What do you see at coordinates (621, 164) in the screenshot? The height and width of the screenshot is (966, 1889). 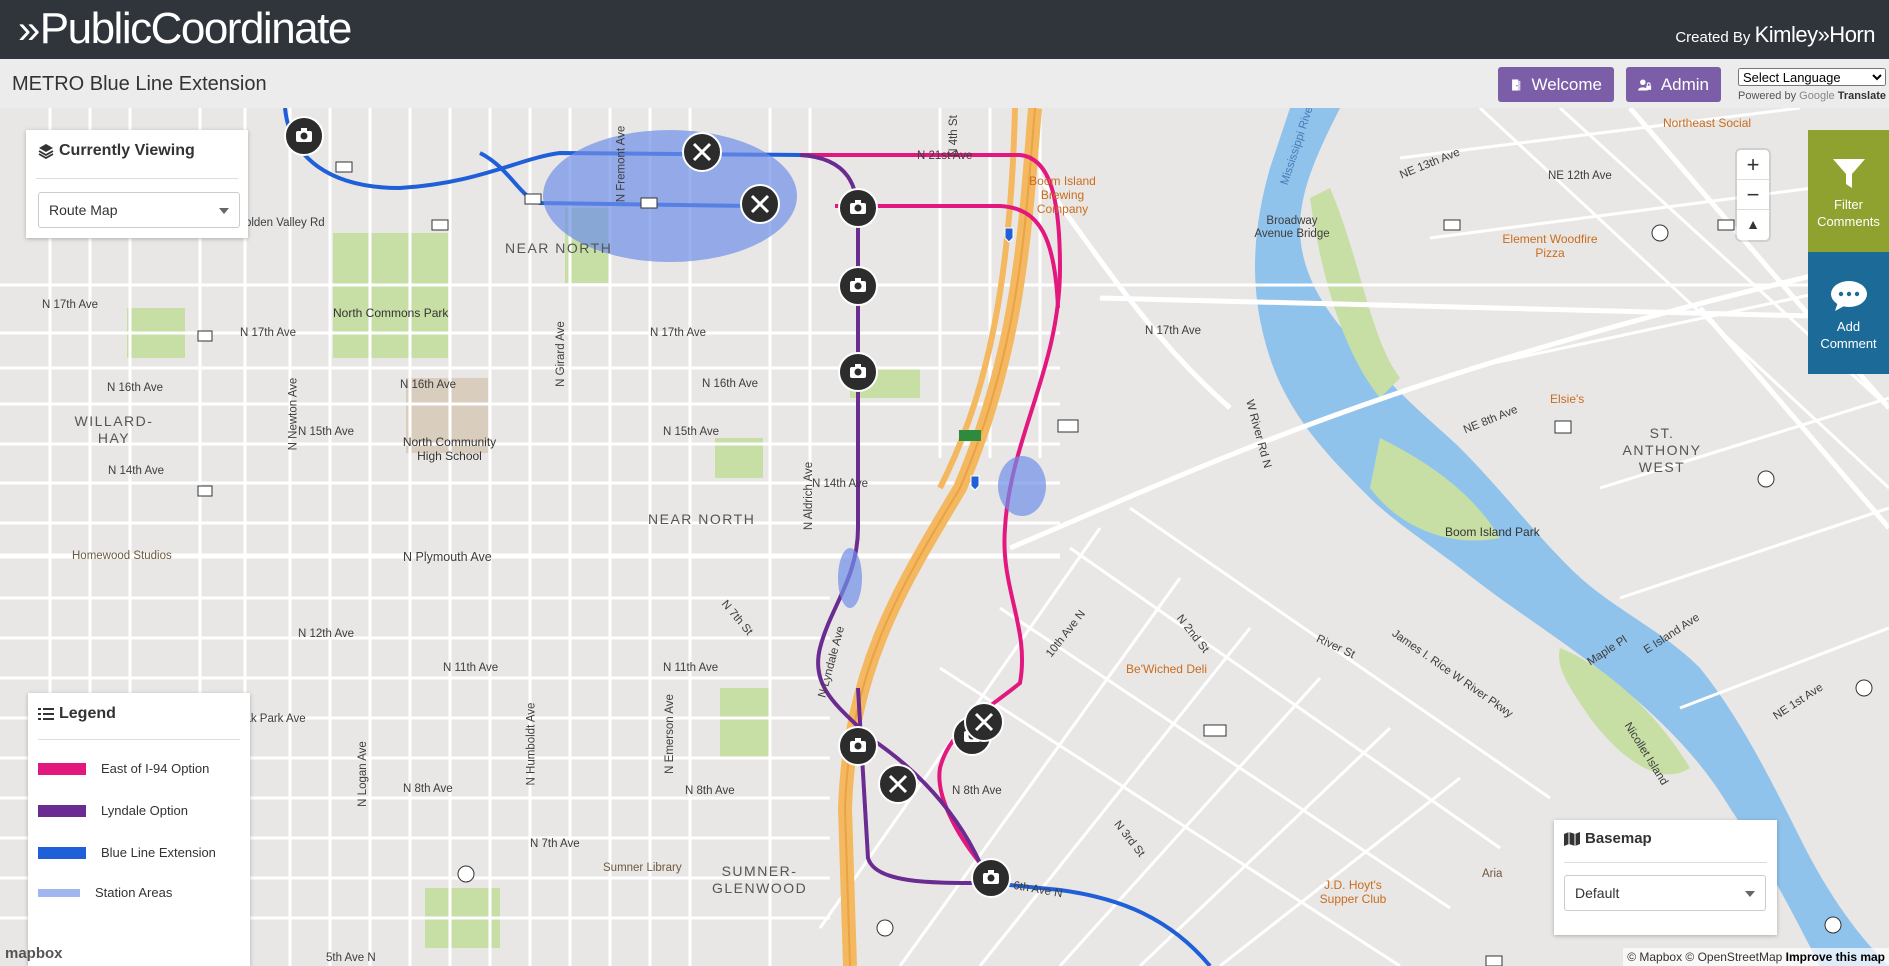 I see `street-label: N Fremont Ave` at bounding box center [621, 164].